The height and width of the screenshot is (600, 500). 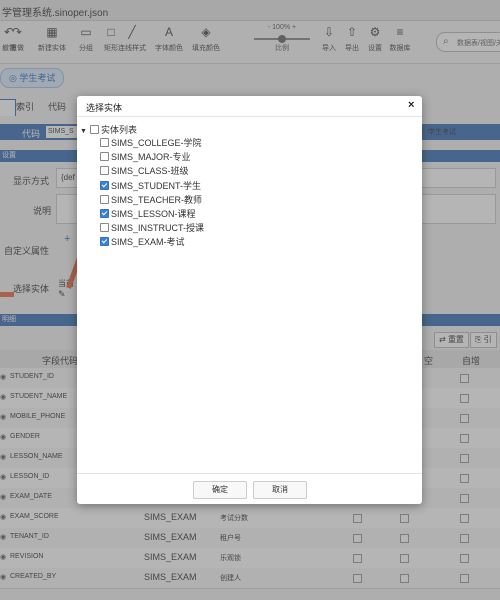 I want to click on entity-tree-item: SIMS_CLASS-班级, so click(x=144, y=171).